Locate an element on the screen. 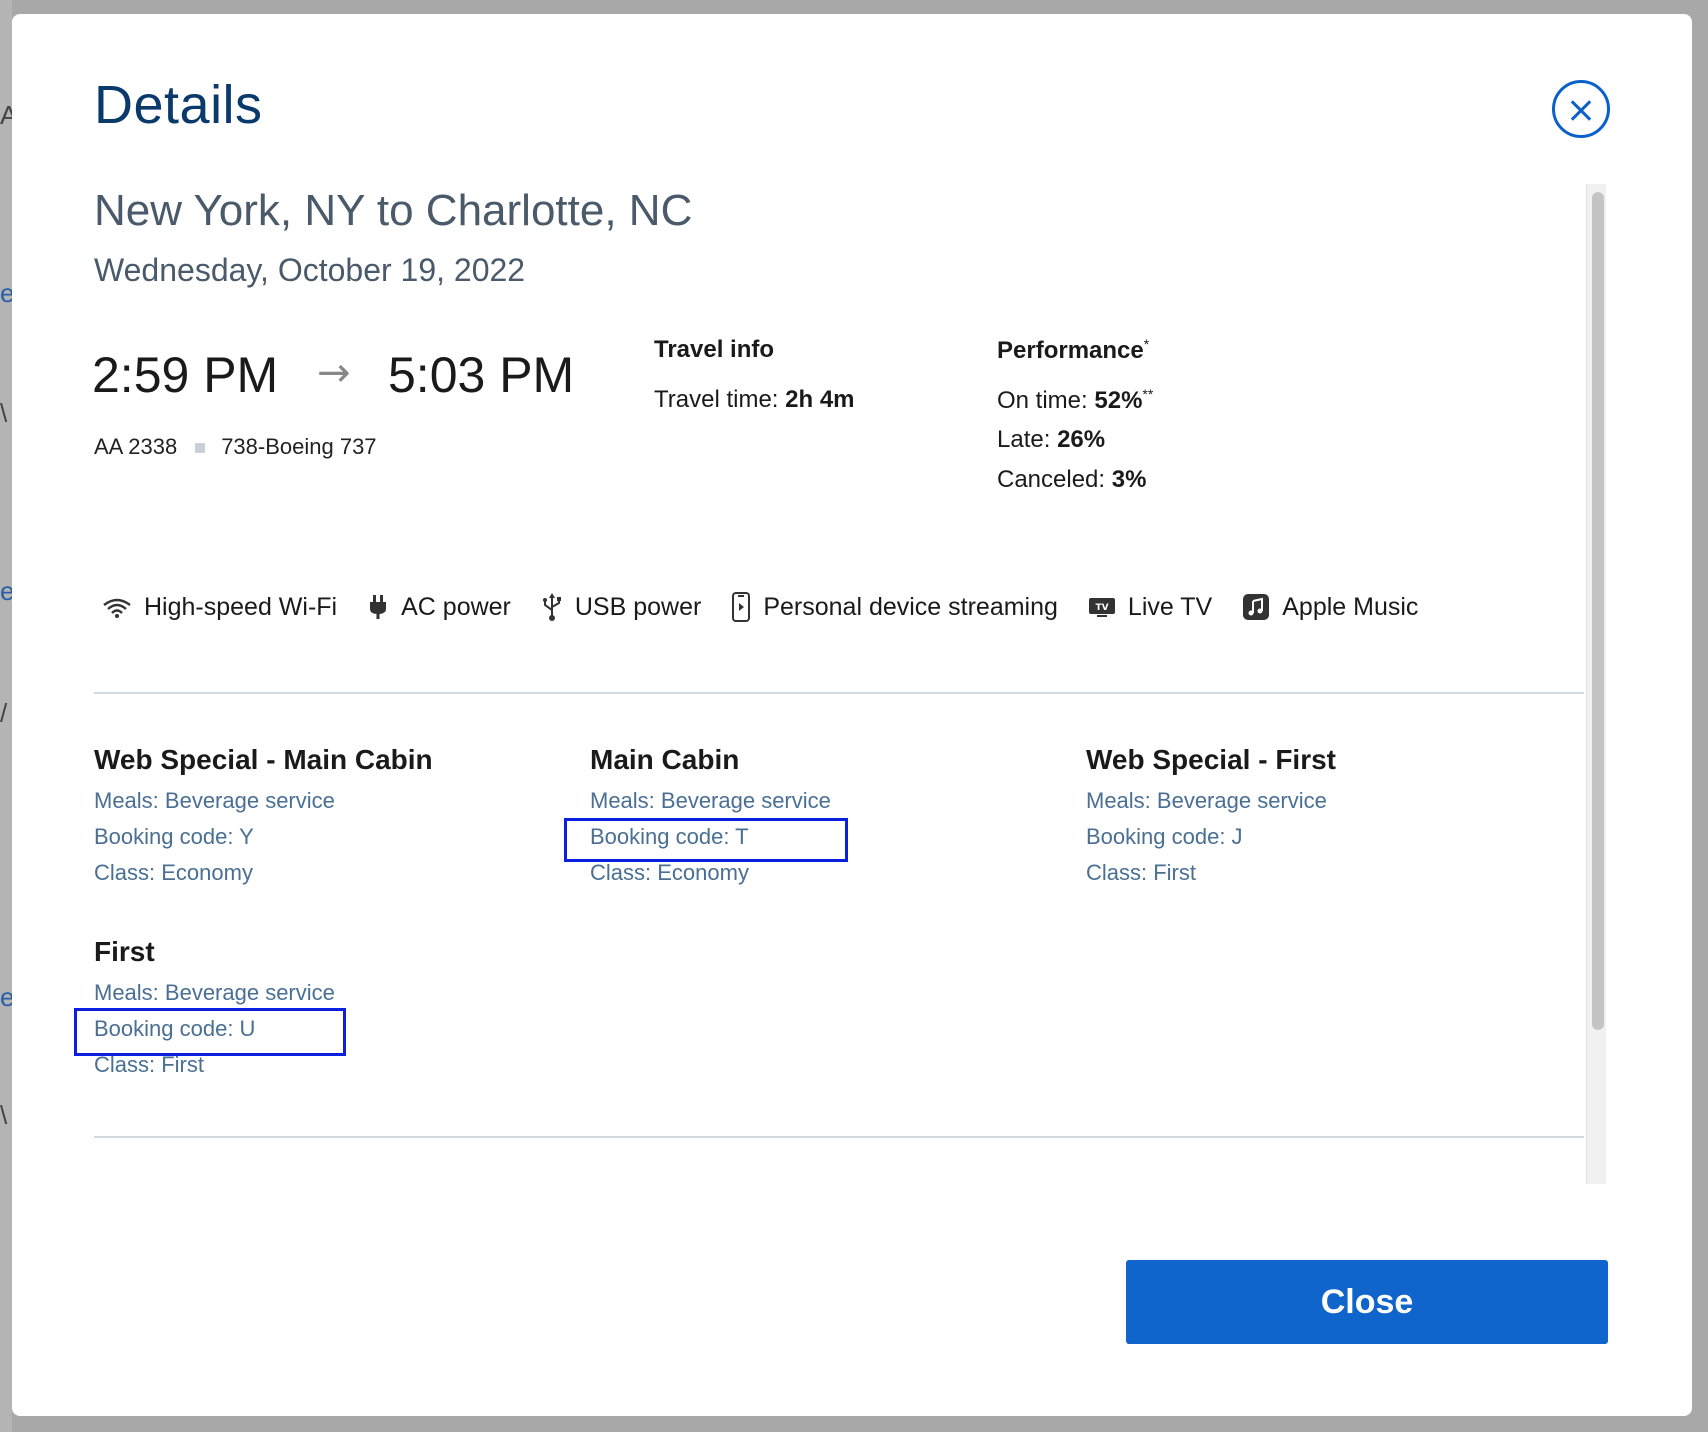 The width and height of the screenshot is (1708, 1432). arrival-time: 5:03 PM is located at coordinates (481, 375).